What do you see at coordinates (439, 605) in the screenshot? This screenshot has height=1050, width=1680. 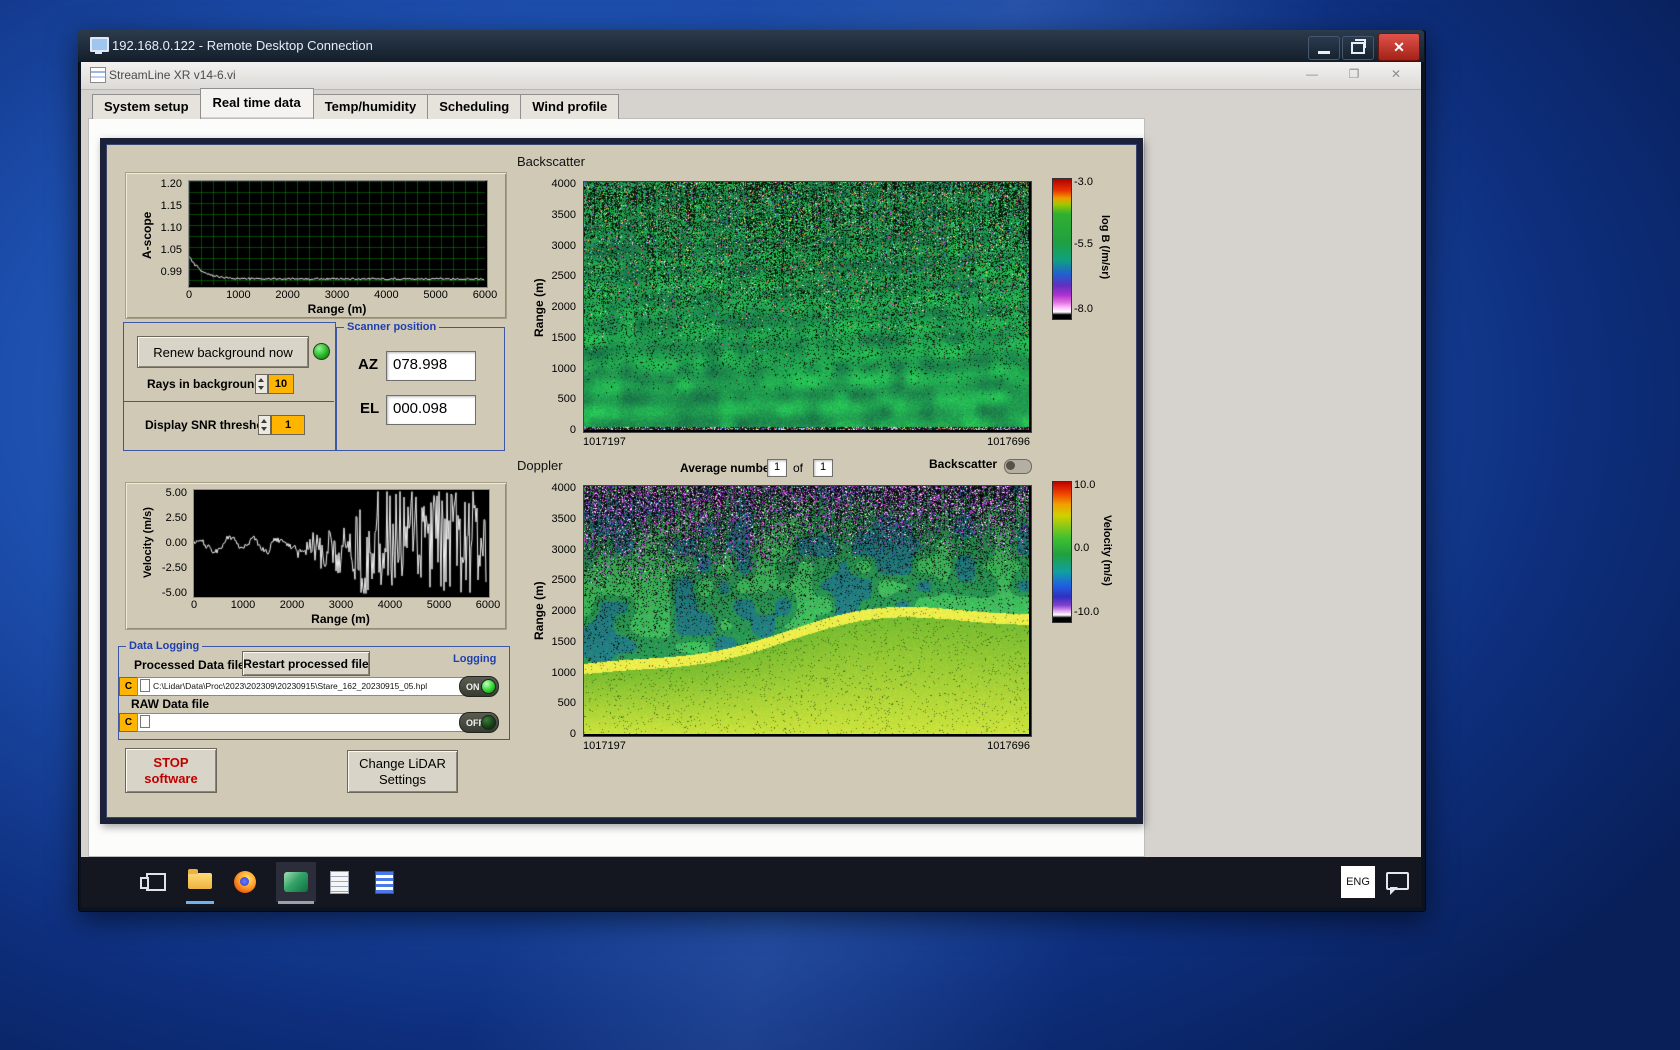 I see `axis-tick: 5000` at bounding box center [439, 605].